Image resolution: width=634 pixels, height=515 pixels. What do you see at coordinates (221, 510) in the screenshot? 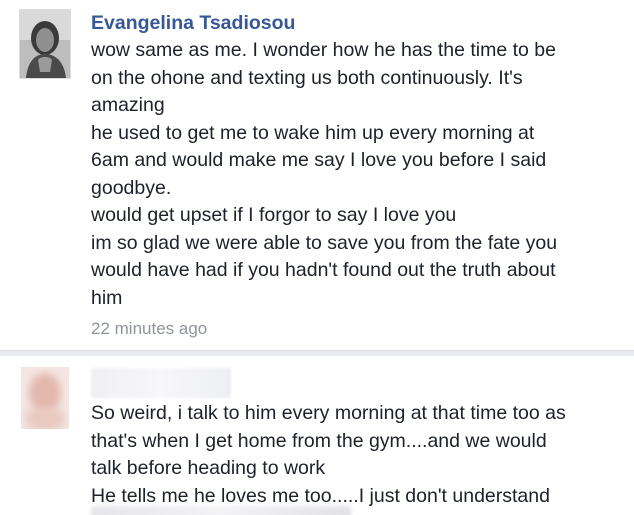
I see `cropped-text-fragment` at bounding box center [221, 510].